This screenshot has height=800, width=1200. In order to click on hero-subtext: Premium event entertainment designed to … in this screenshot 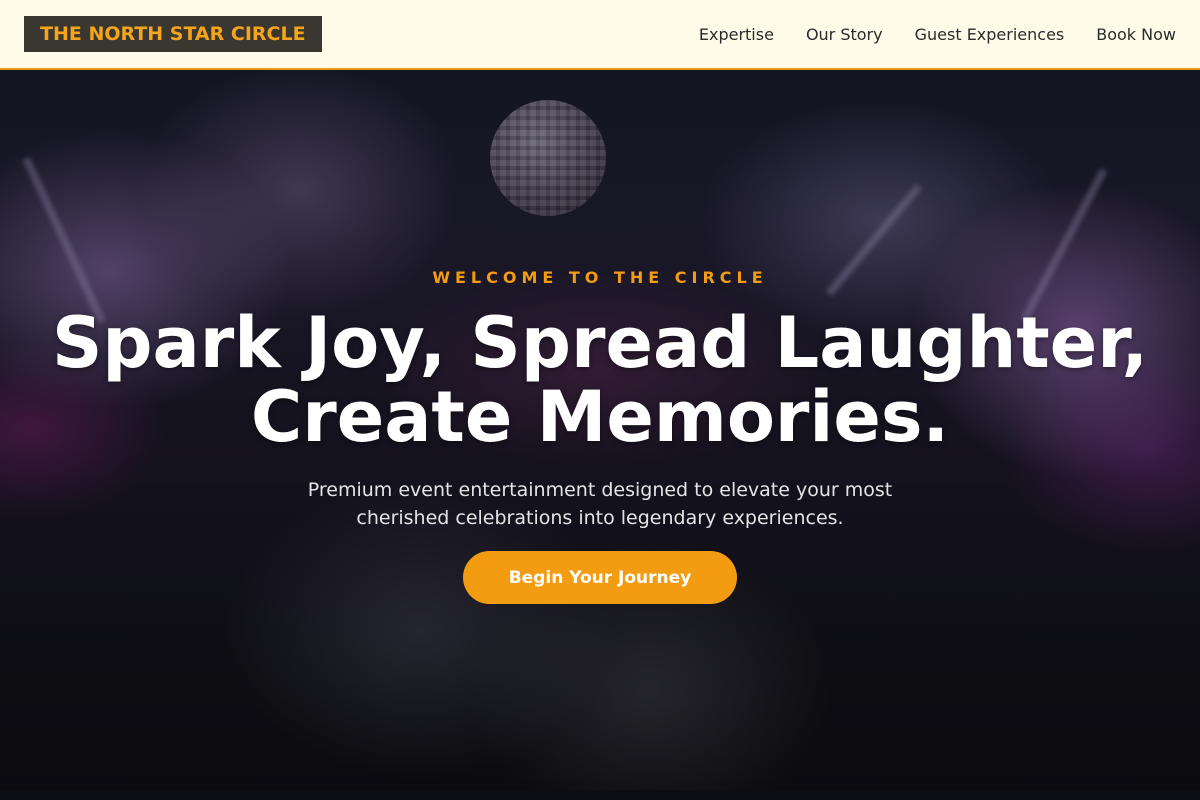, I will do `click(600, 504)`.